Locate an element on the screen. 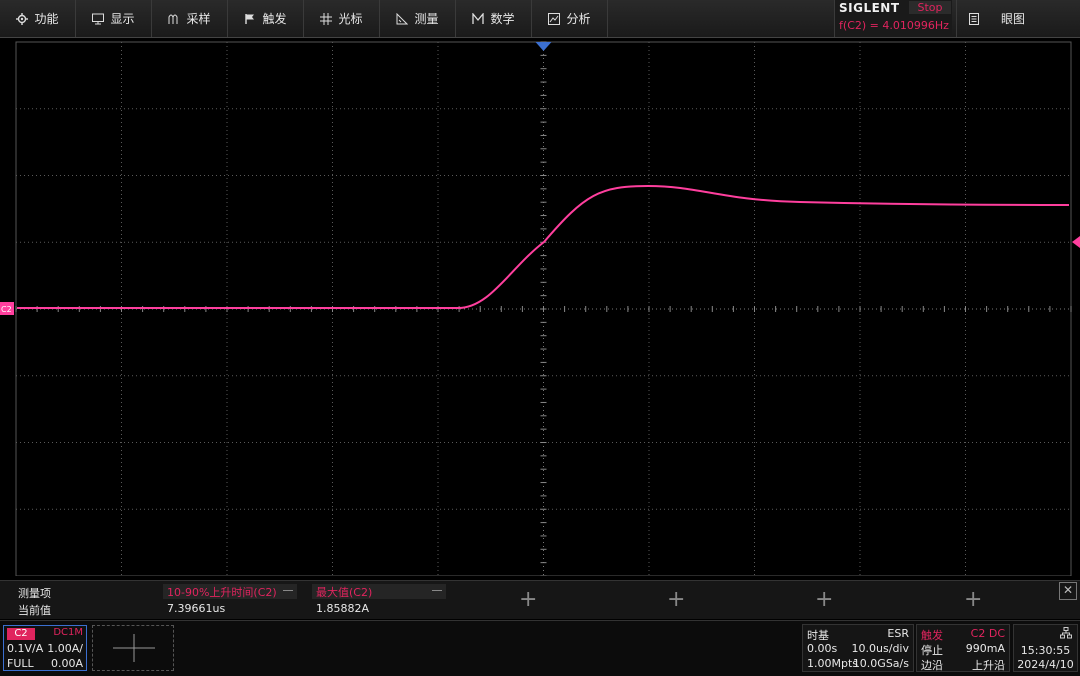  menu-measure-label: 测量 is located at coordinates (426, 19).